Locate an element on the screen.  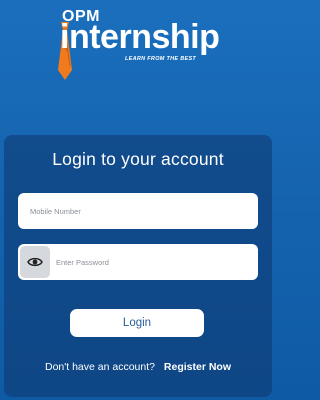
register-link: Register Now is located at coordinates (197, 367).